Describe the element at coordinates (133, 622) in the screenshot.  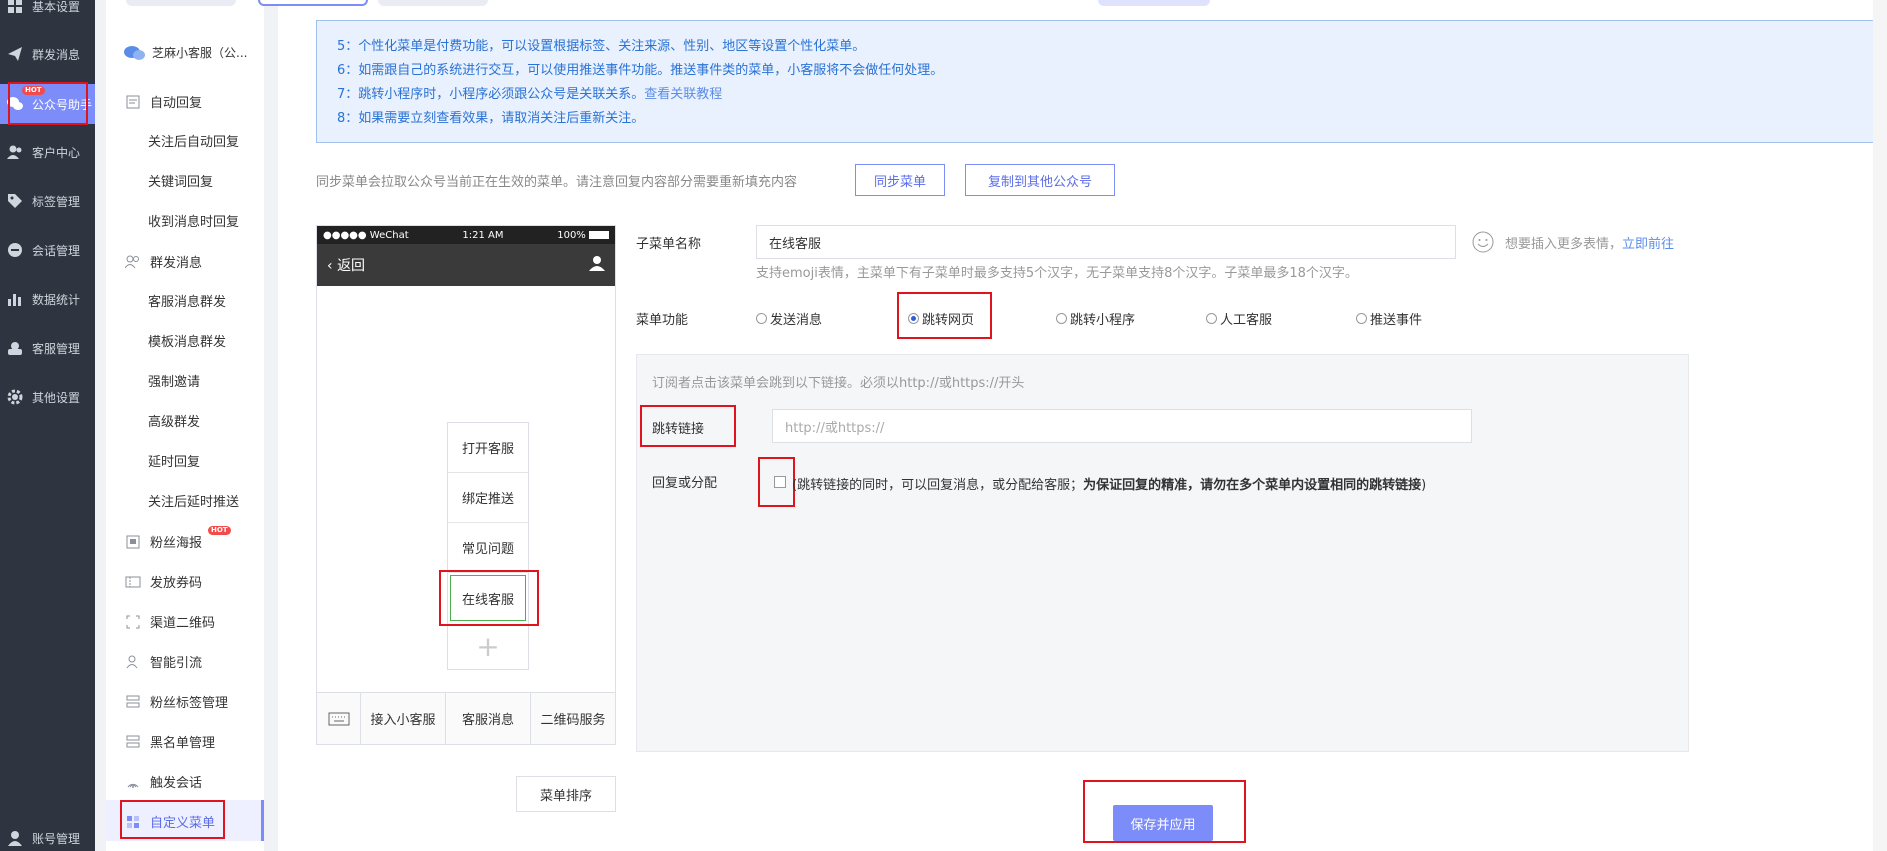
I see `scan-icon` at that location.